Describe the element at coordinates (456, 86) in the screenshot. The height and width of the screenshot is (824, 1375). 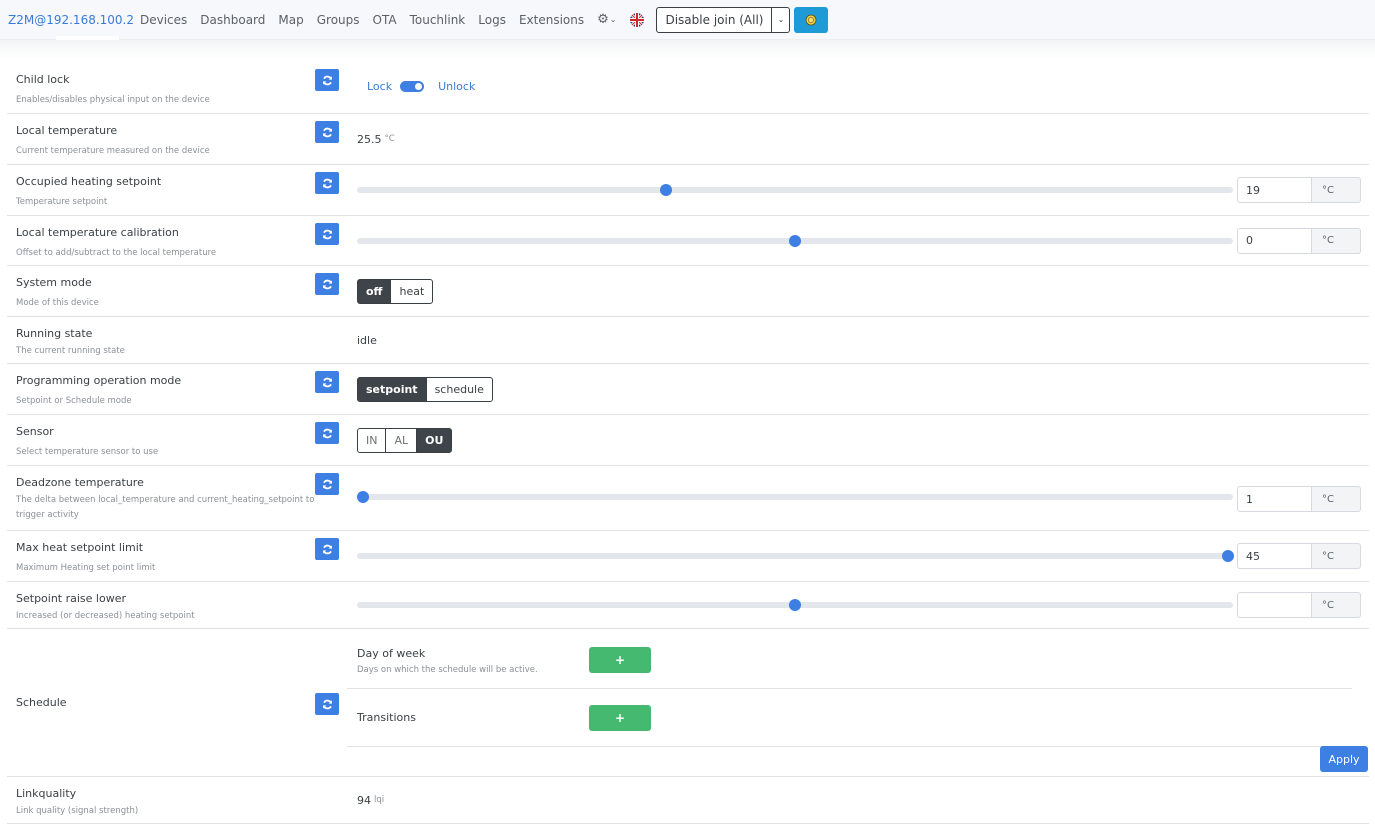
I see `unlock-label: Unlock` at that location.